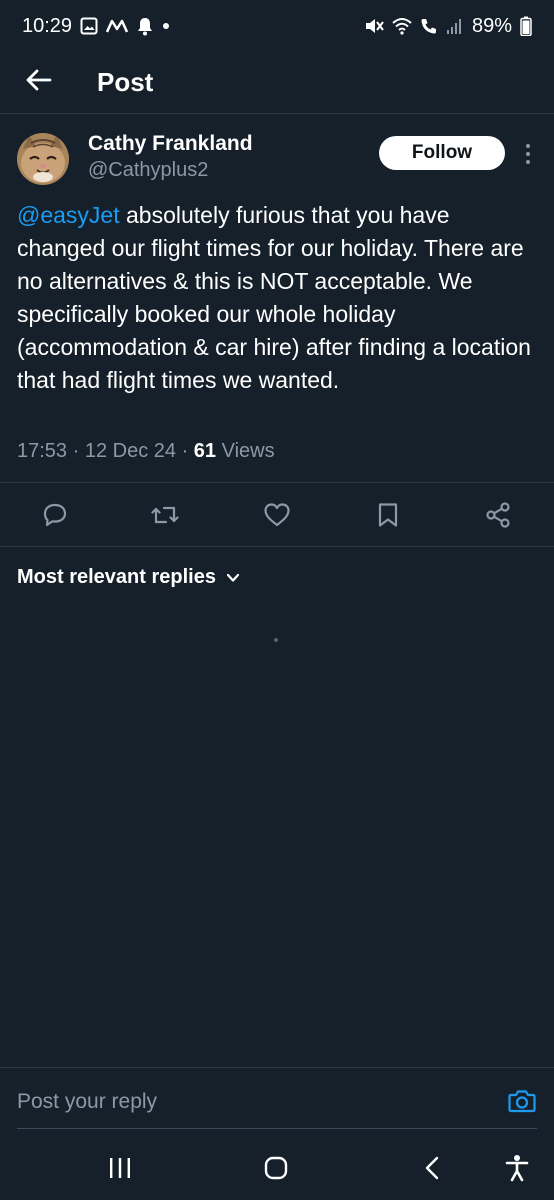 The height and width of the screenshot is (1200, 554). Describe the element at coordinates (277, 26) in the screenshot. I see `status-bar: 10:29 89%` at that location.